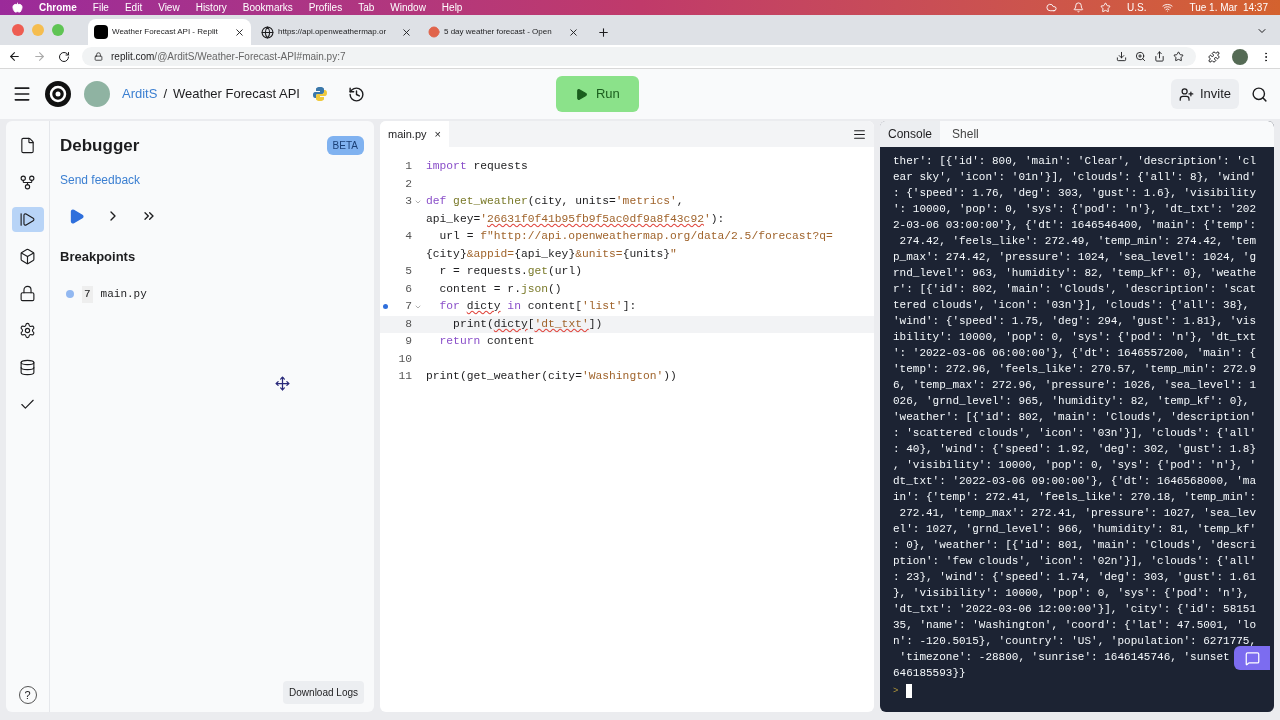 Image resolution: width=1280 pixels, height=720 pixels. I want to click on run-button: Run, so click(597, 94).